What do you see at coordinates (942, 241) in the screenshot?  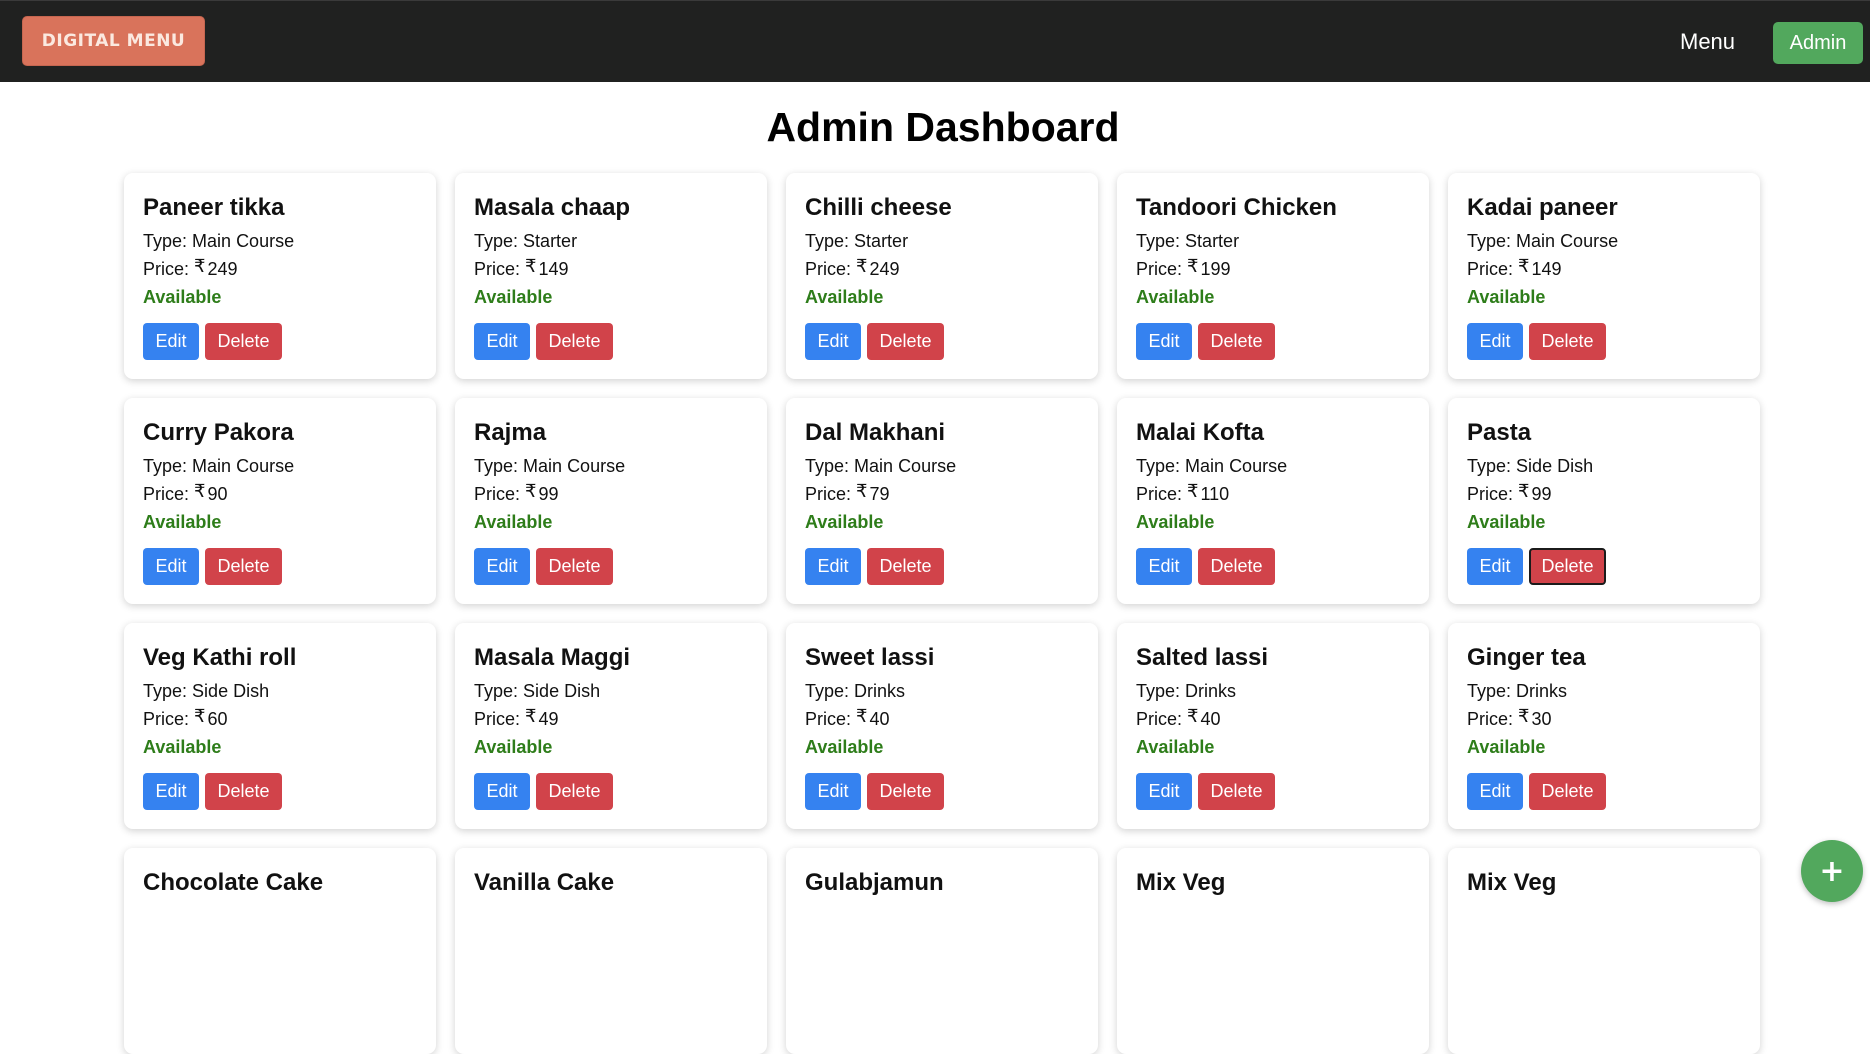 I see `item-type: Type: Starter` at bounding box center [942, 241].